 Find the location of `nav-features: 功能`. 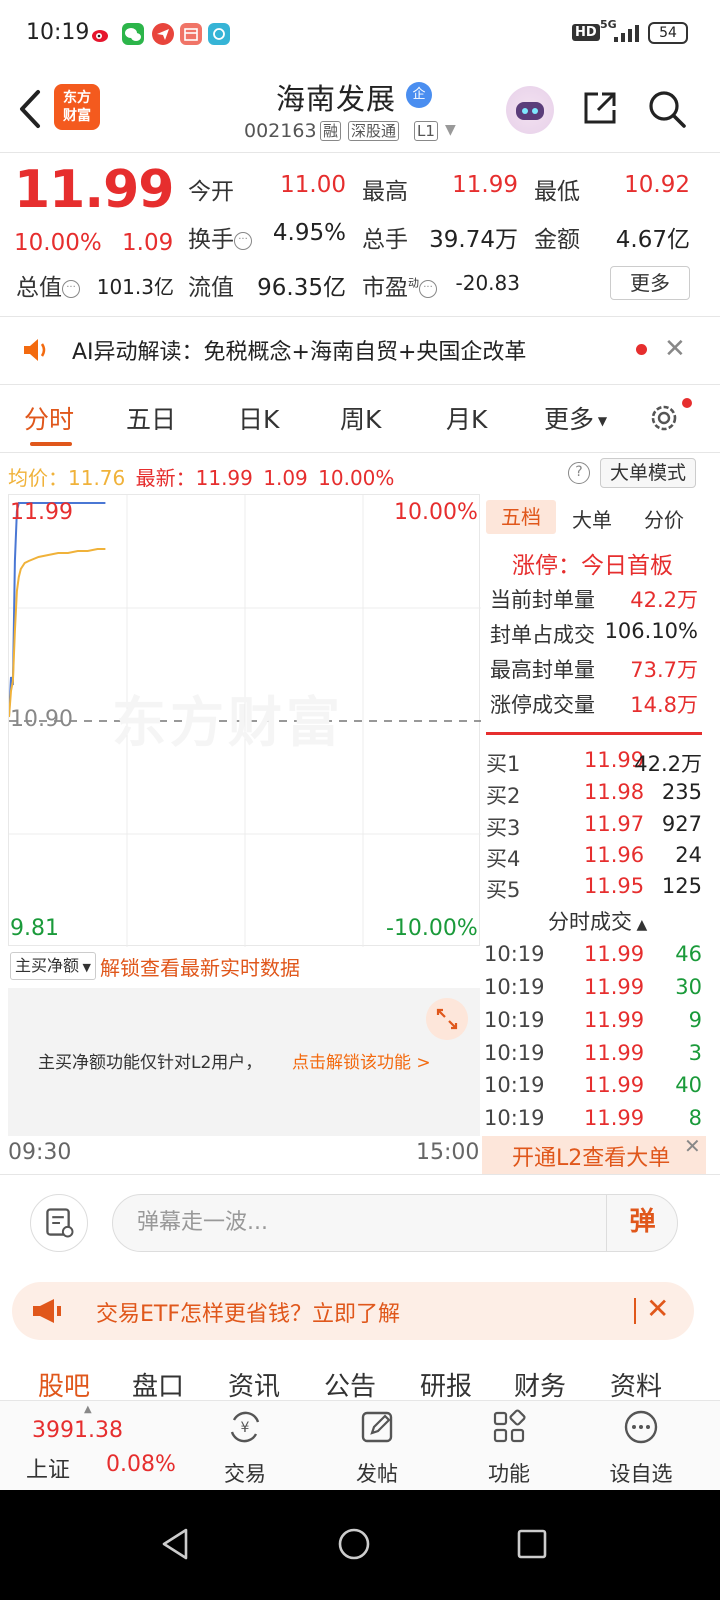

nav-features: 功能 is located at coordinates (509, 1448).